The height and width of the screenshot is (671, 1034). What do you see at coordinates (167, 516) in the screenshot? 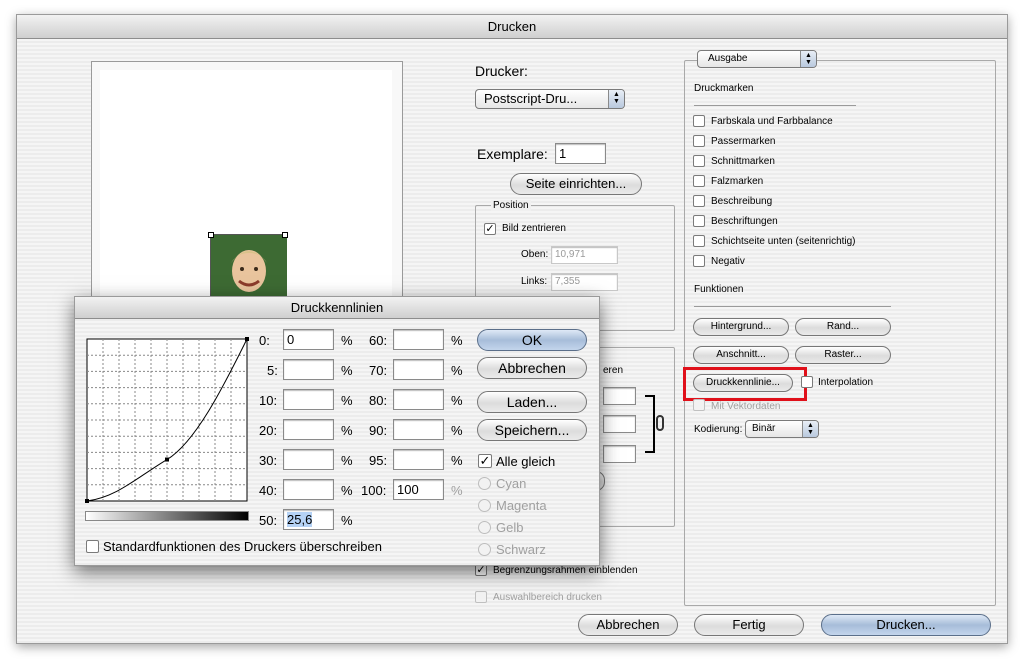
I see `gray-ramp` at bounding box center [167, 516].